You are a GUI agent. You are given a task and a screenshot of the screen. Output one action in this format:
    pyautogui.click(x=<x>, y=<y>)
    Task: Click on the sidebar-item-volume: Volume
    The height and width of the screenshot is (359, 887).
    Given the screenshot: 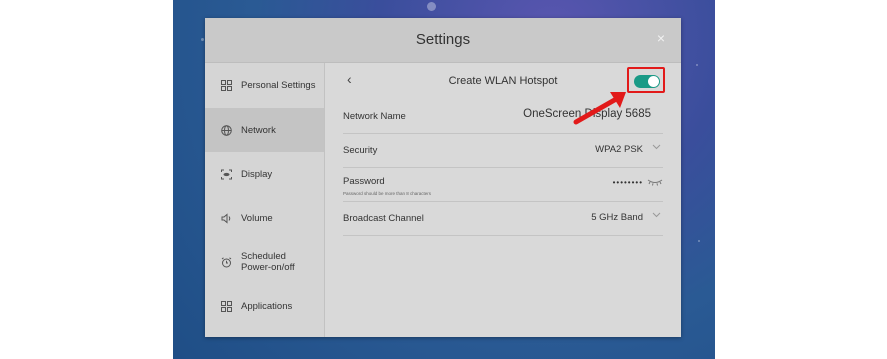 What is the action you would take?
    pyautogui.click(x=264, y=218)
    